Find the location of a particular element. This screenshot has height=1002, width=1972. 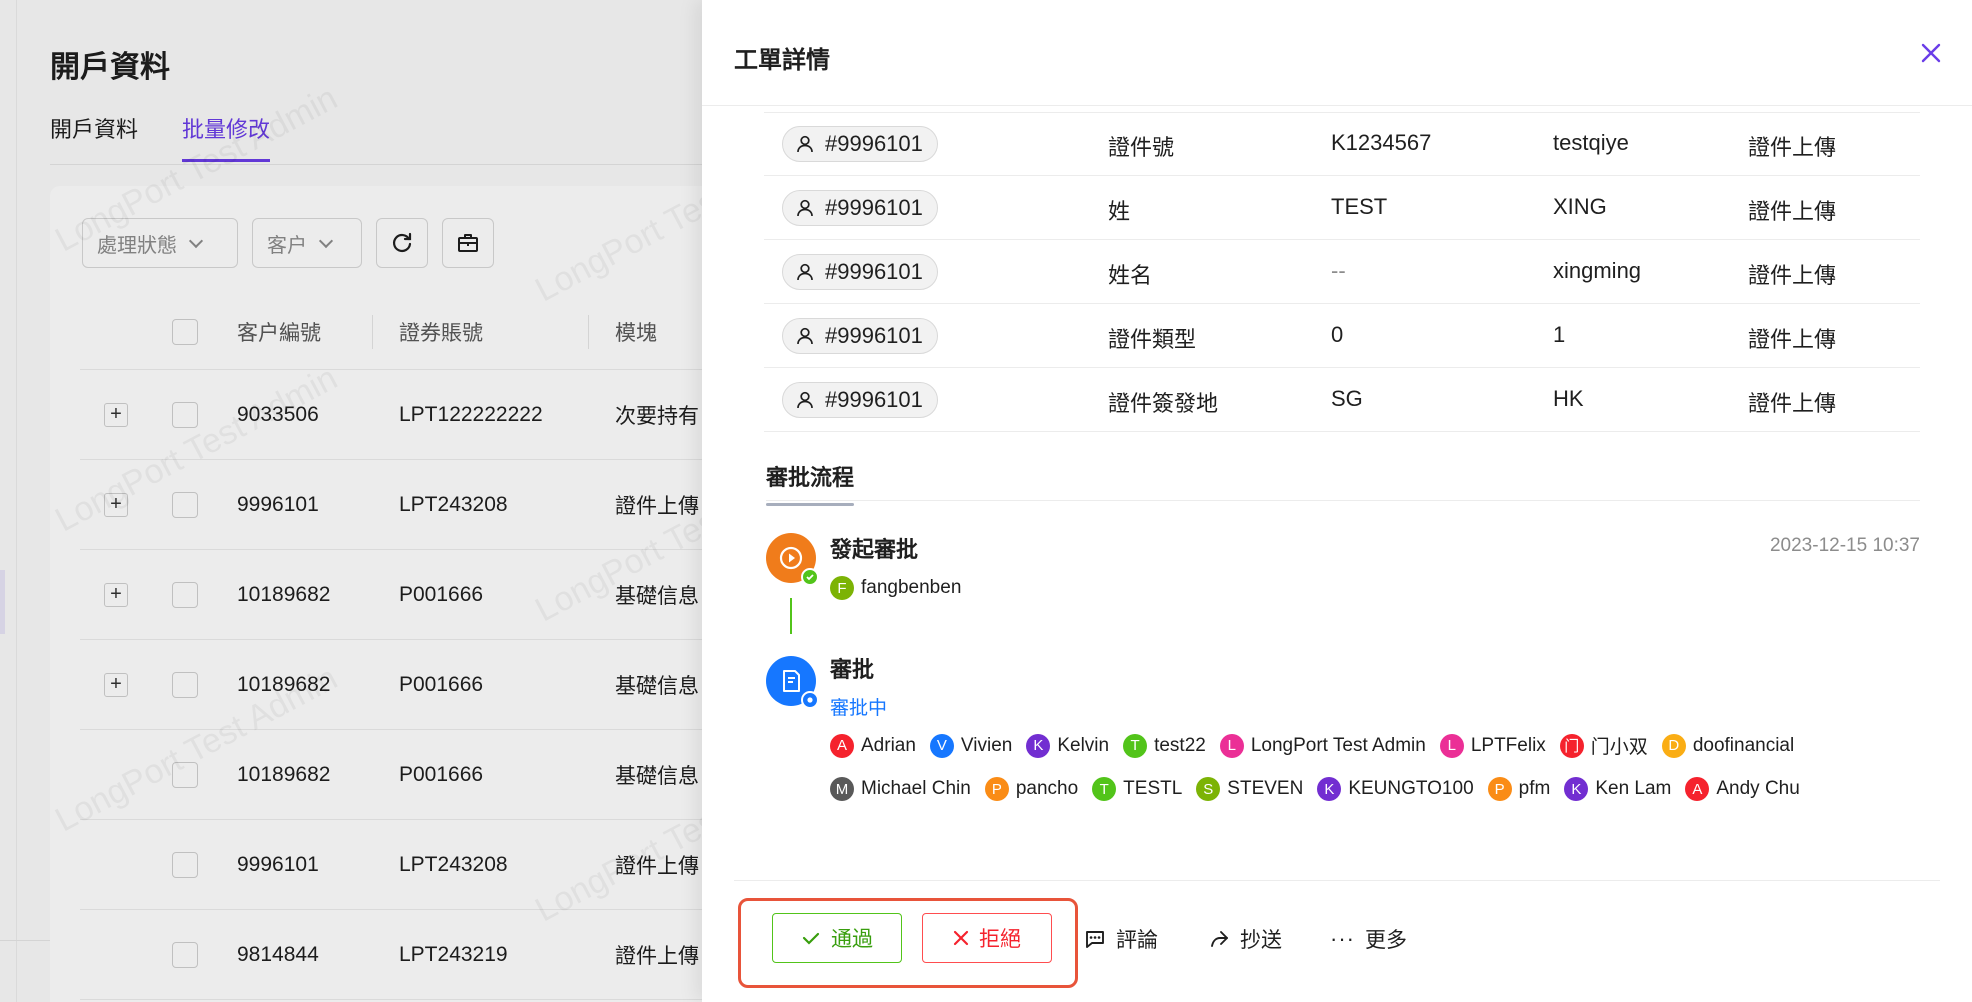

approver-person: S STEVEN is located at coordinates (1249, 789).